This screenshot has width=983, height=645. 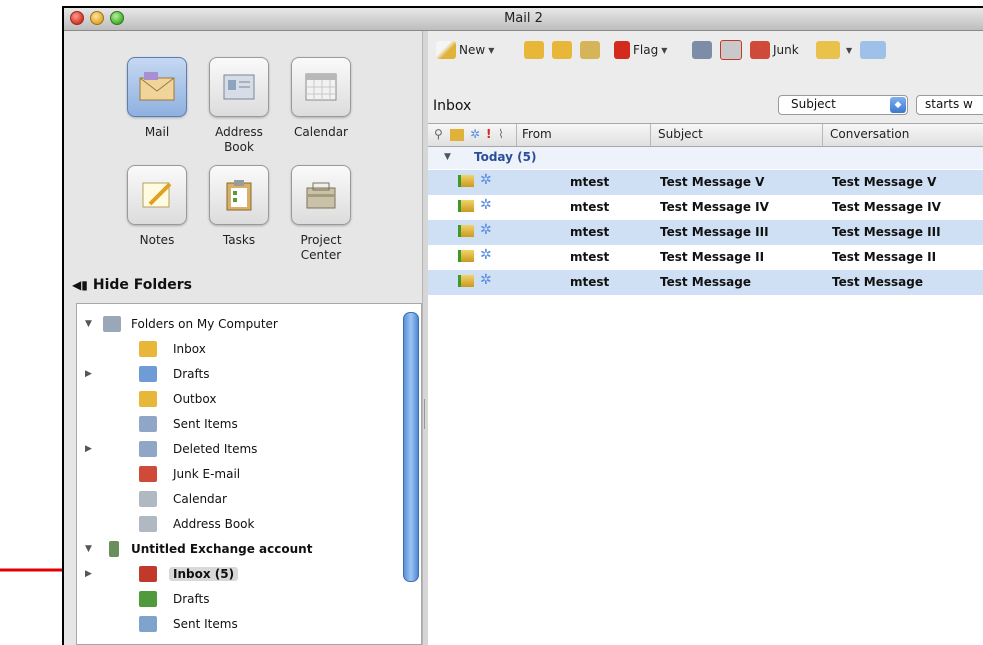 I want to click on online-status-column-icon: ✲, so click(x=475, y=134).